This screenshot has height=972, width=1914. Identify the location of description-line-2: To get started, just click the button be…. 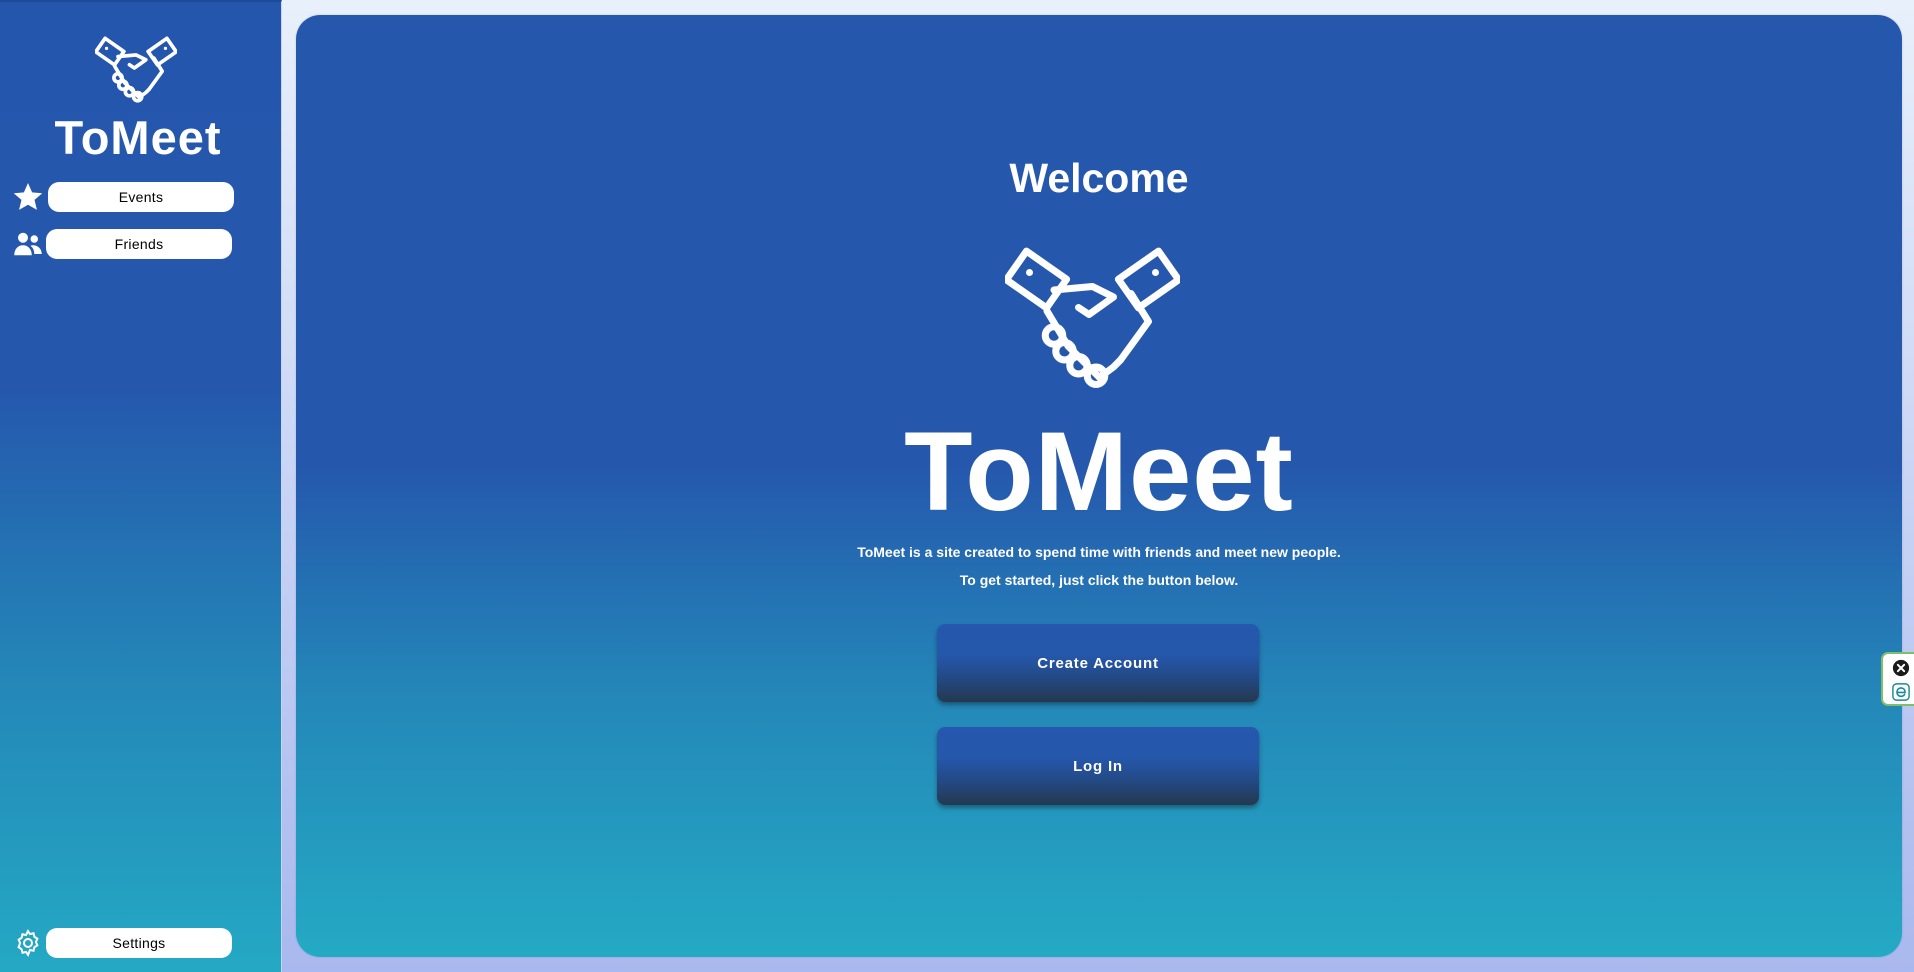
(1099, 580).